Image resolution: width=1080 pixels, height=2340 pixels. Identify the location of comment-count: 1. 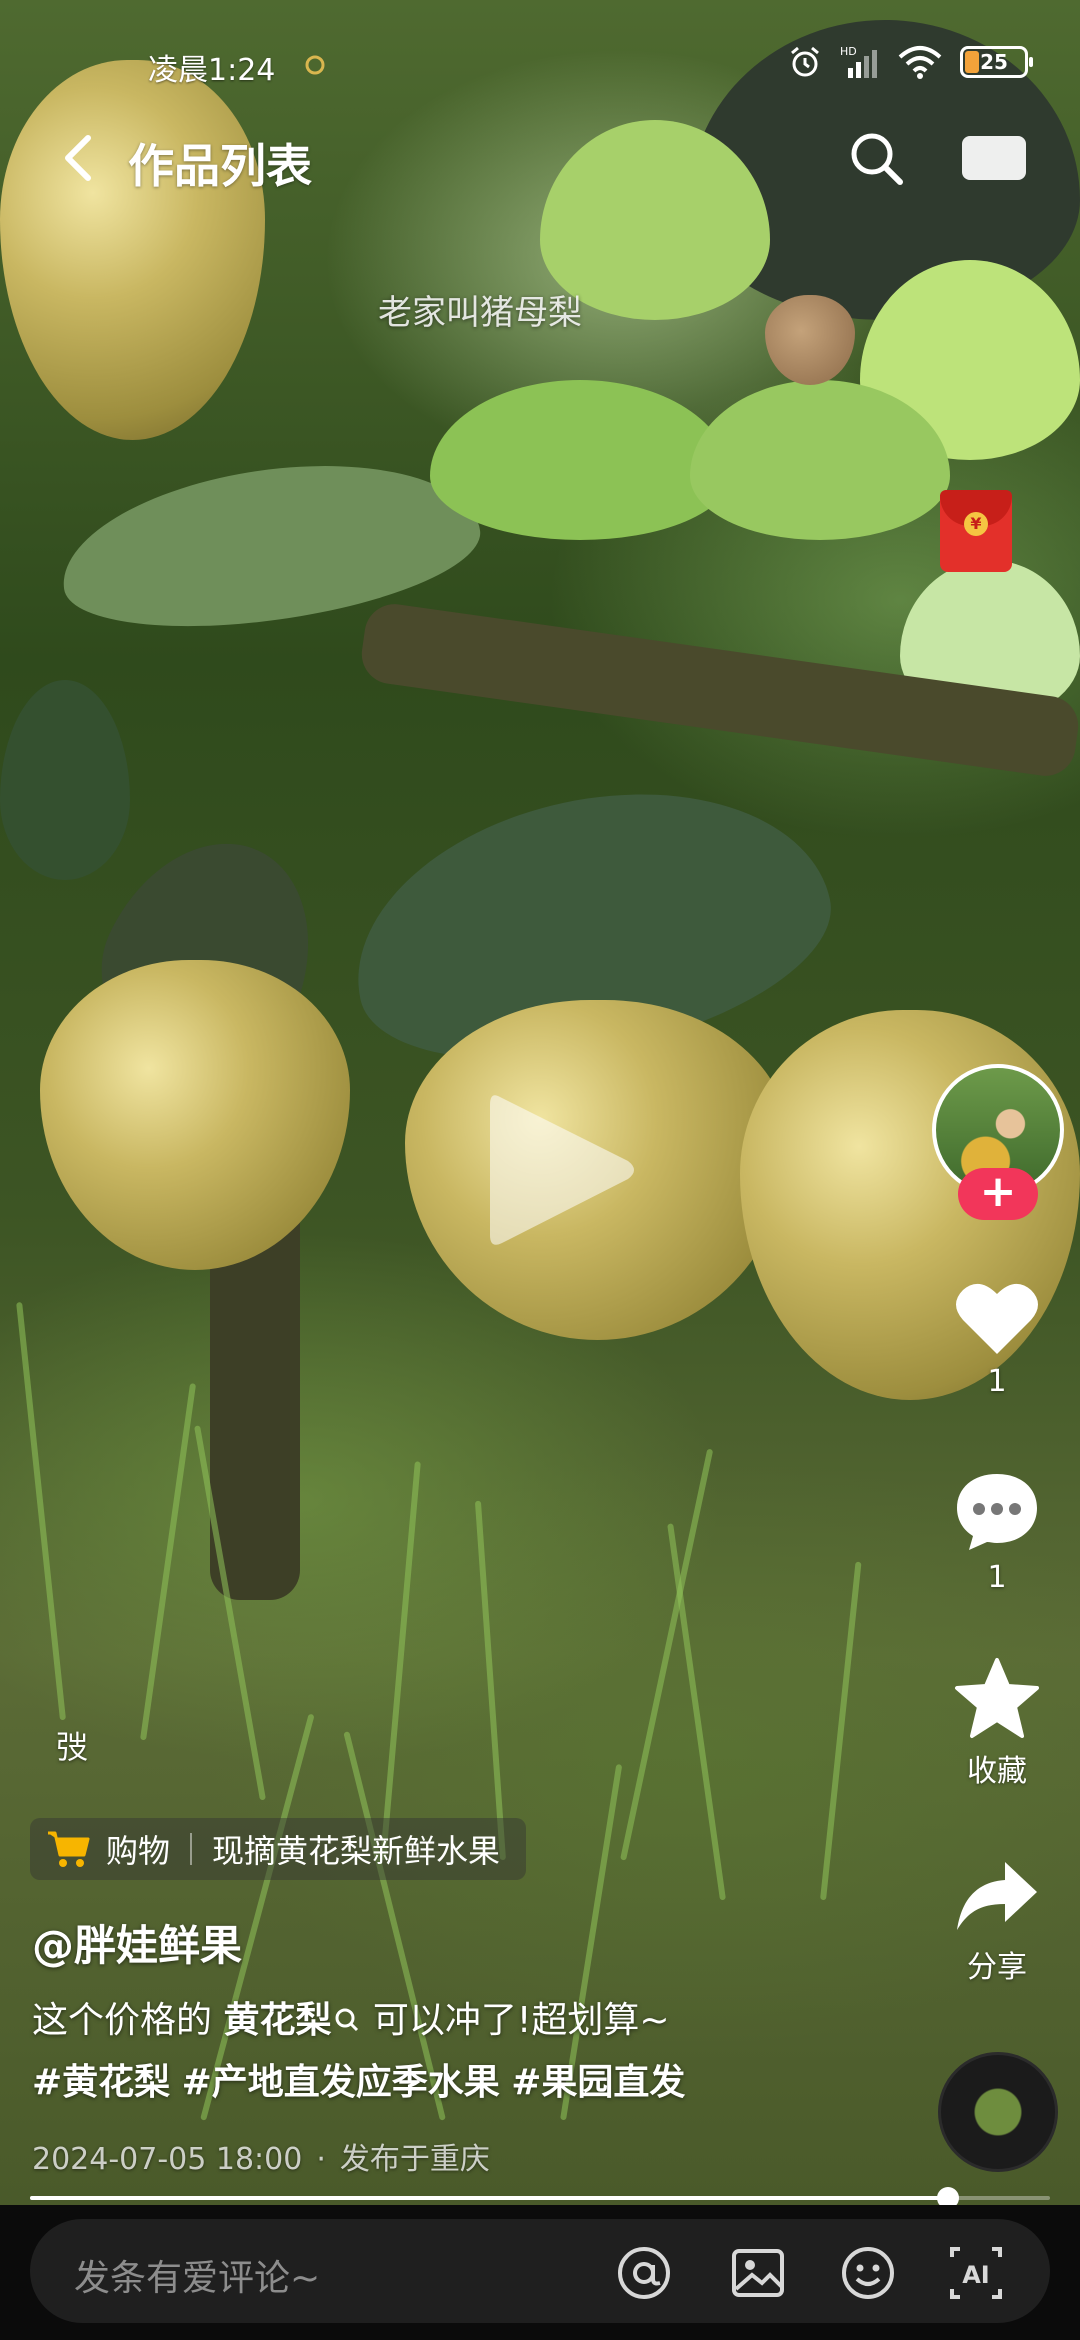
(997, 1577).